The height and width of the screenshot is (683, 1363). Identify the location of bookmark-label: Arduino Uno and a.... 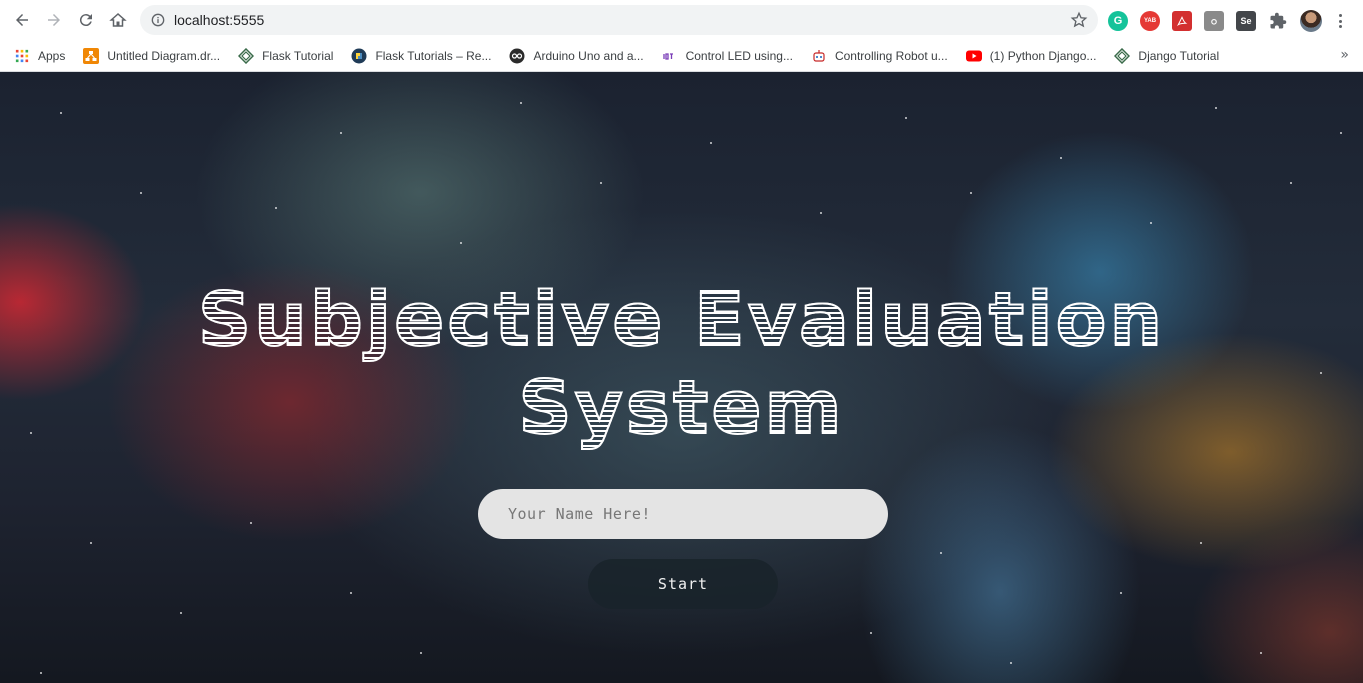
(588, 55).